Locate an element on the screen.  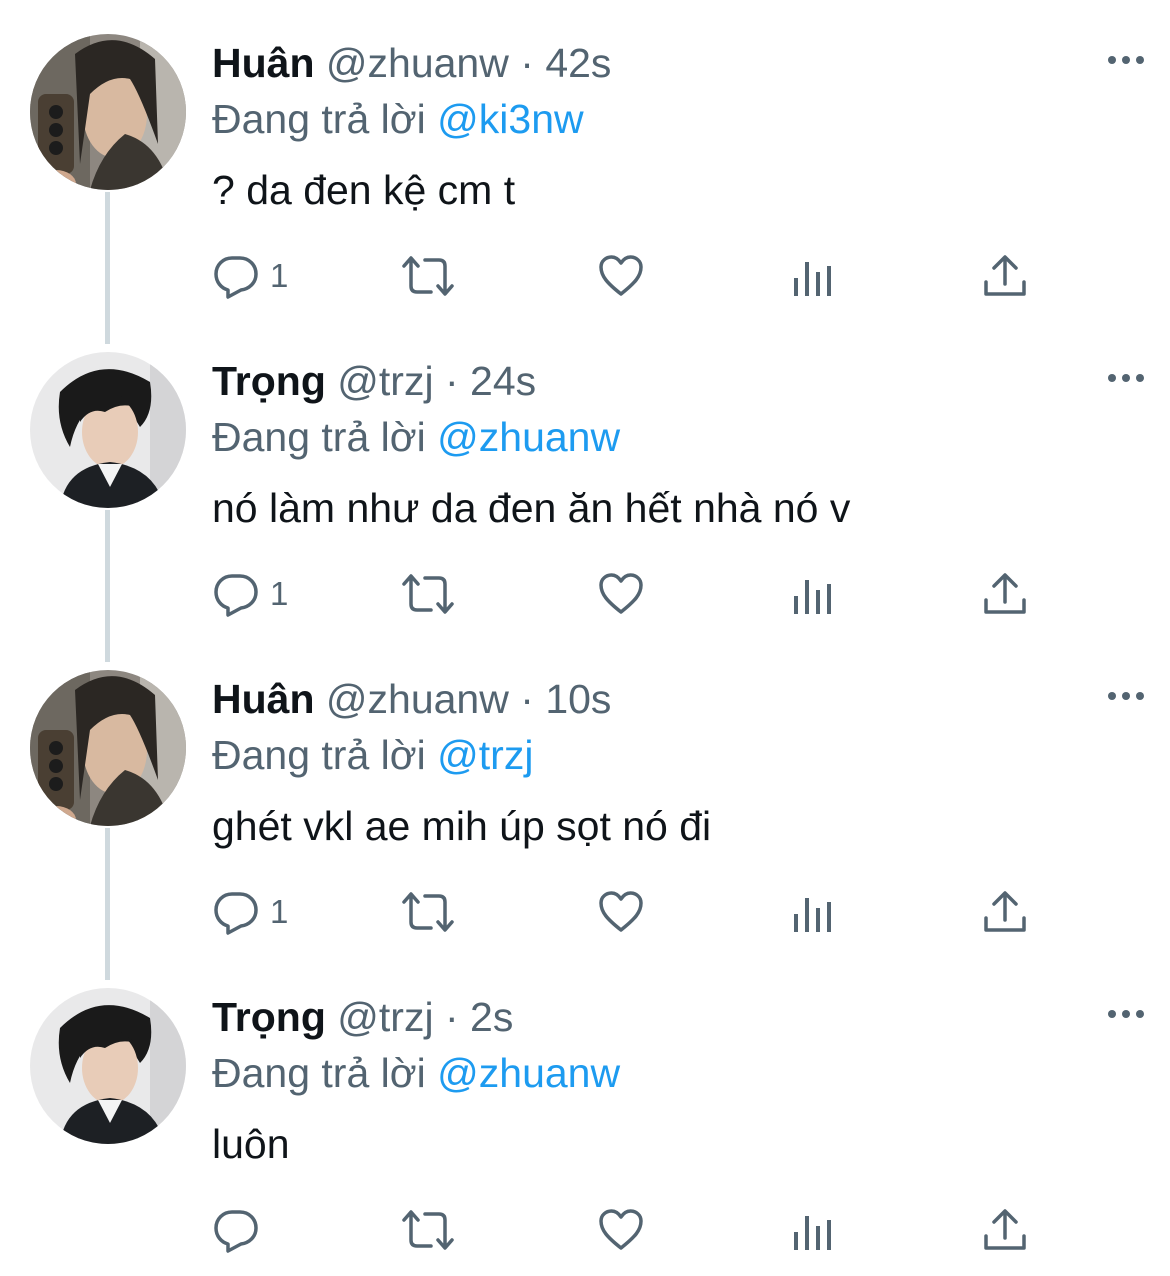
tweet-header: Trọng @trzj · 2s is located at coordinates (362, 1017).